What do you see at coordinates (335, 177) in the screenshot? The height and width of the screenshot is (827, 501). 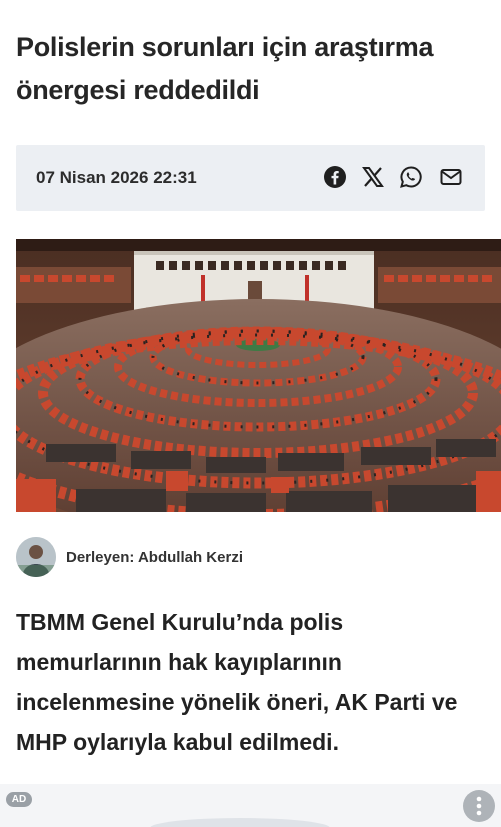 I see `facebook-icon` at bounding box center [335, 177].